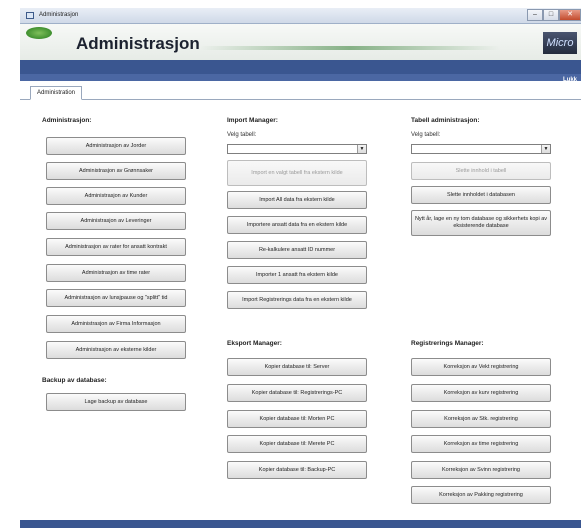 This screenshot has width=581, height=528. What do you see at coordinates (116, 273) in the screenshot?
I see `admin-time-rater-button: Administrasjon av time rater` at bounding box center [116, 273].